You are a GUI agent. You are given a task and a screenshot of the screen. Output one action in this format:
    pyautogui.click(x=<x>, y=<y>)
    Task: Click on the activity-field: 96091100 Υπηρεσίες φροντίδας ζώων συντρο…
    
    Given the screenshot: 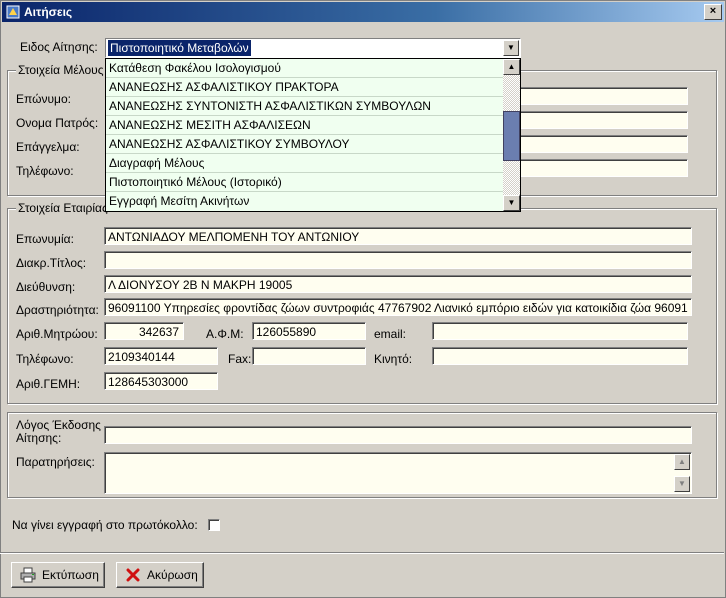 What is the action you would take?
    pyautogui.click(x=398, y=307)
    